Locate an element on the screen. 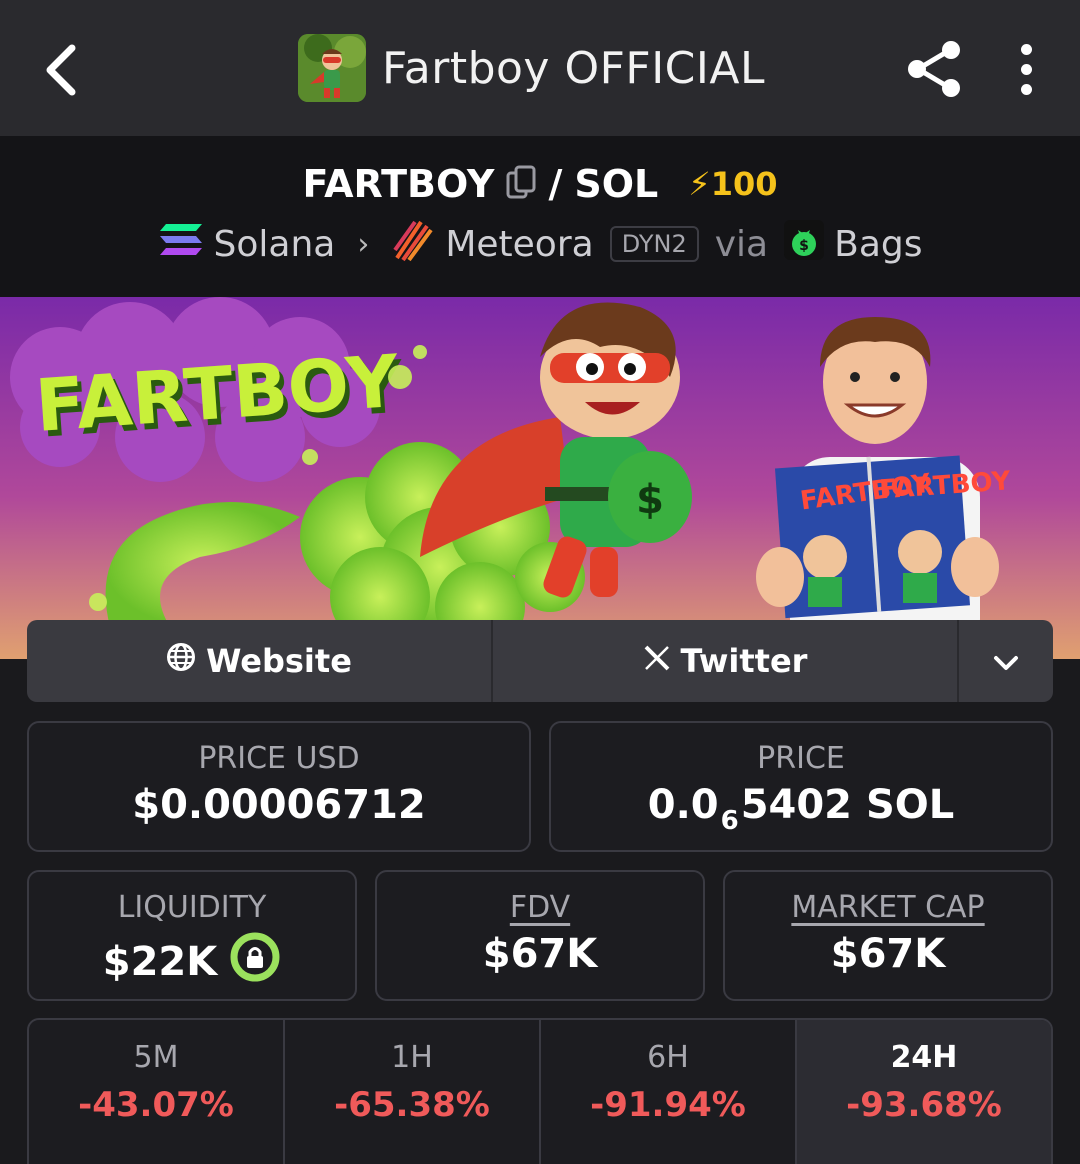 The width and height of the screenshot is (1080, 1164). price-native-card: PRICE 0.0 6 5402 SOL is located at coordinates (801, 786).